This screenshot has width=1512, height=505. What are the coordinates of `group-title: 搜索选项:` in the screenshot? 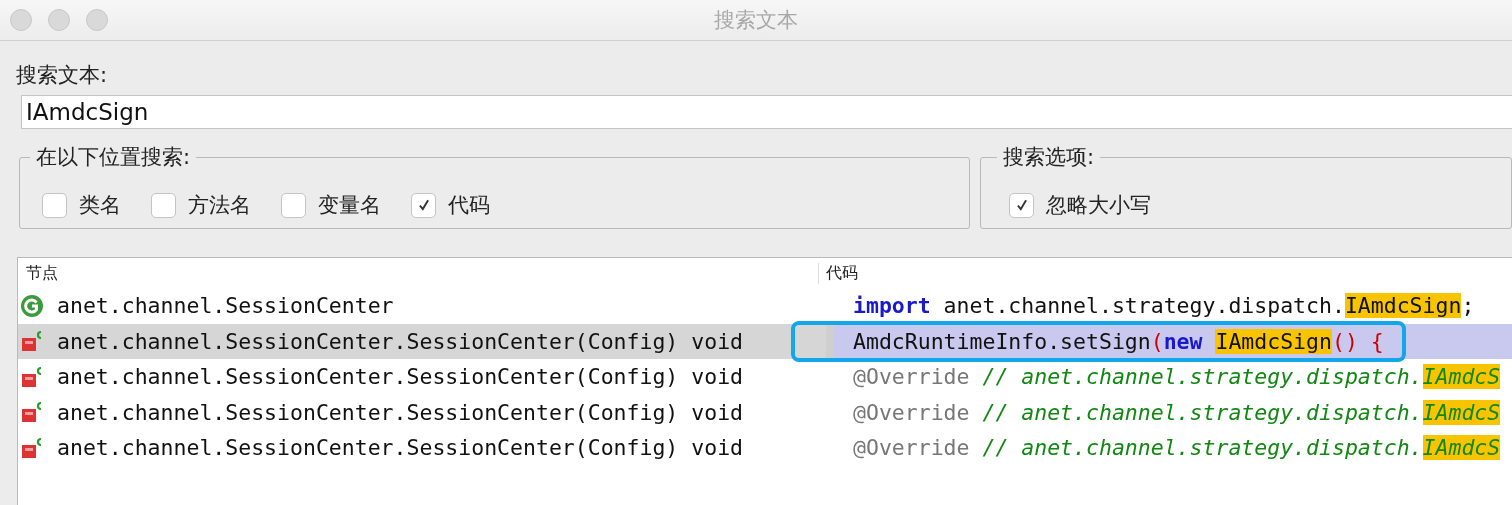 It's located at (1049, 157).